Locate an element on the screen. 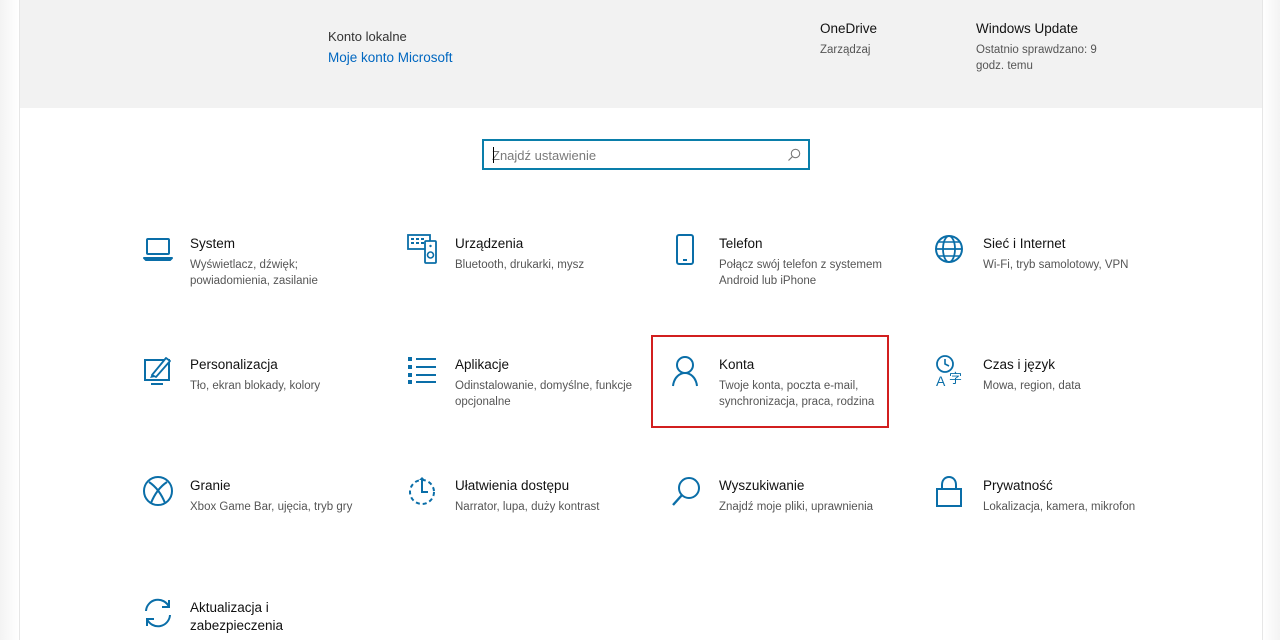  tile-title: Ułatwienia dostępu is located at coordinates (512, 485).